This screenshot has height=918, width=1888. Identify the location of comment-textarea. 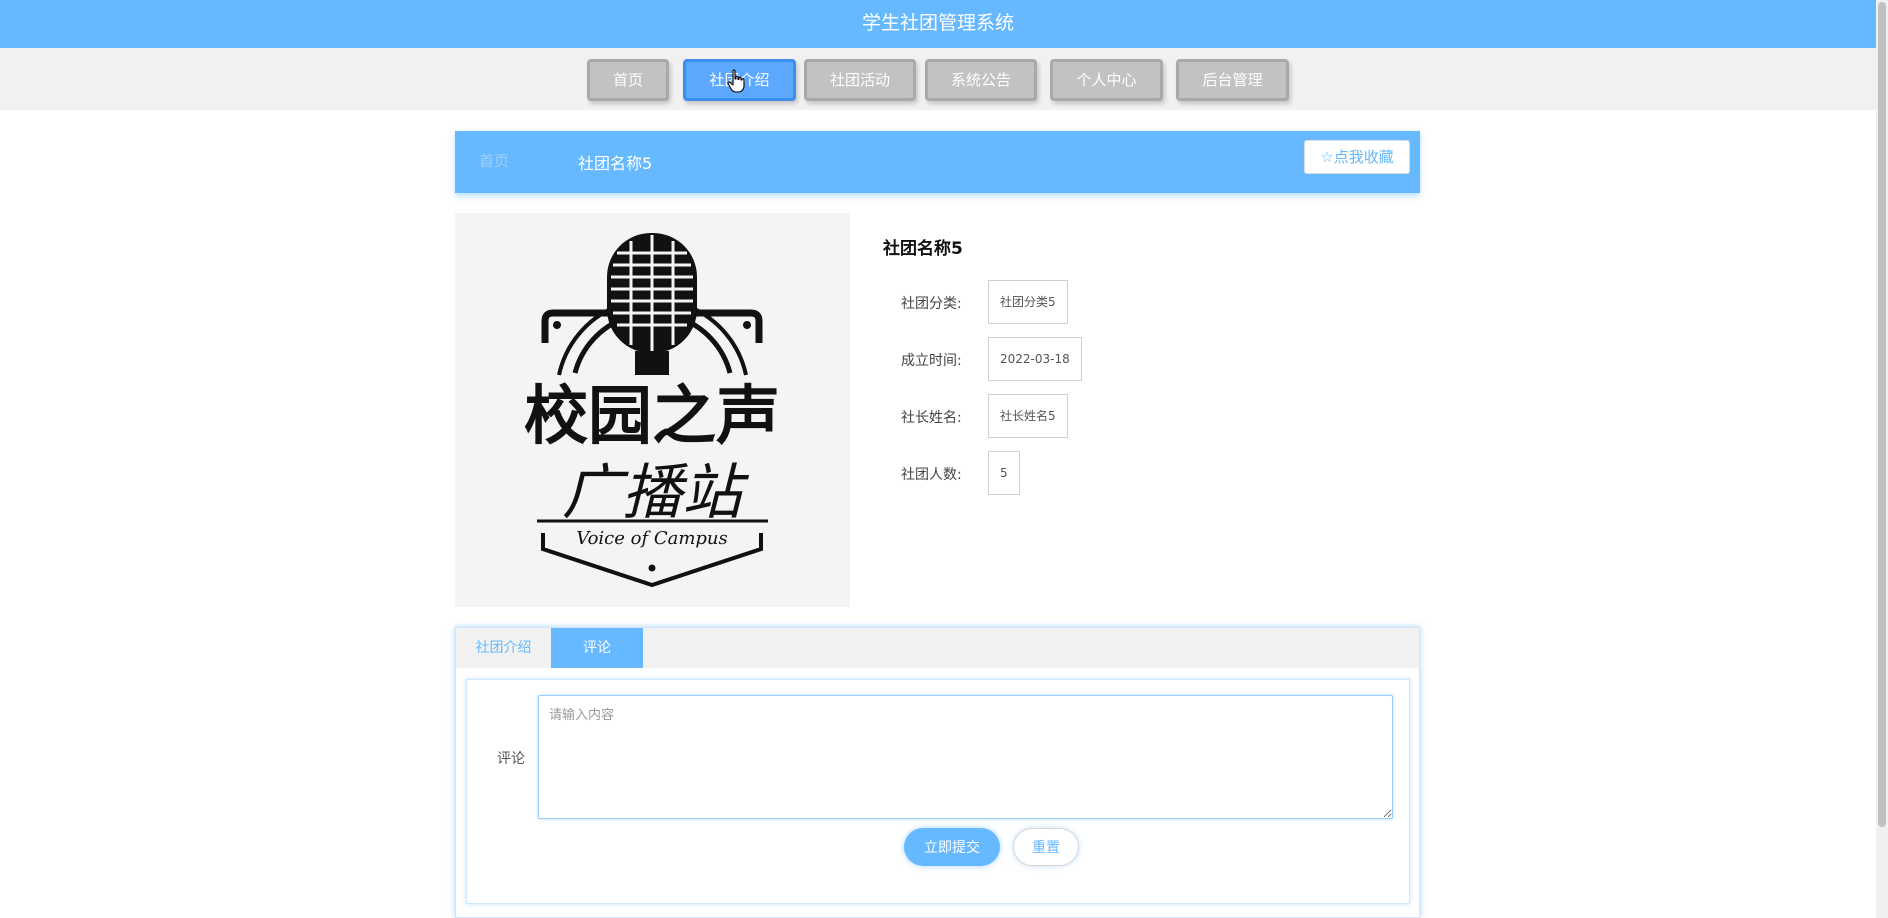
(965, 757).